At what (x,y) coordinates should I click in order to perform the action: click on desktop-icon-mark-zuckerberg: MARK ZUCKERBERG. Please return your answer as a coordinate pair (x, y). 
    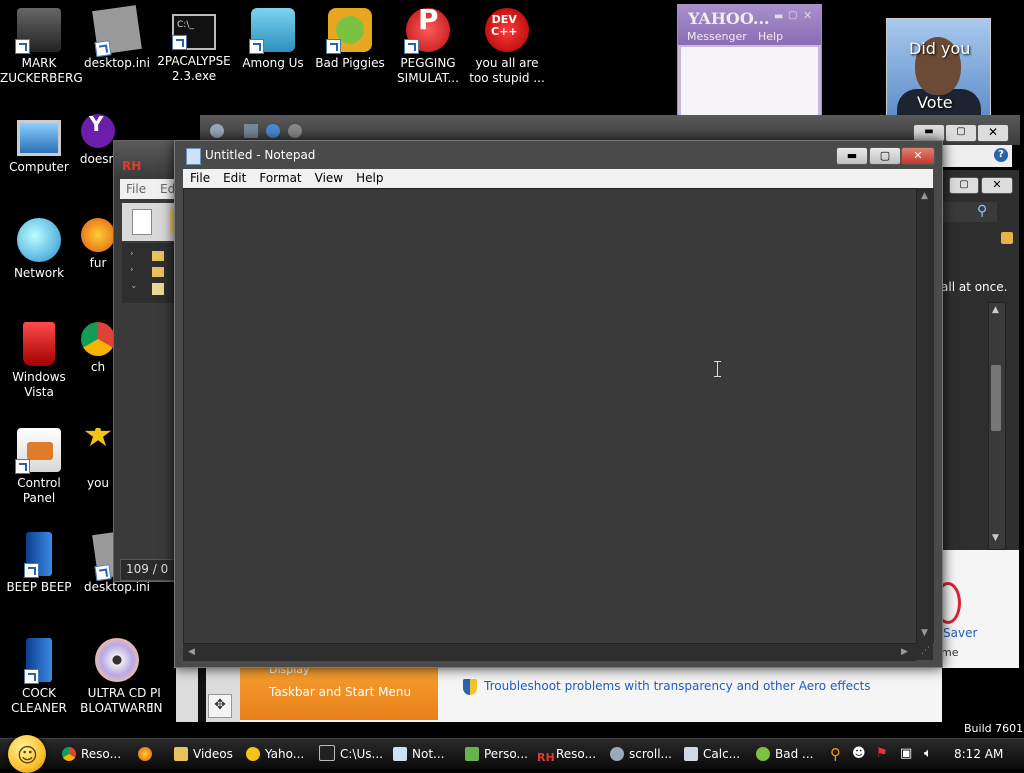
    Looking at the image, I should click on (41, 47).